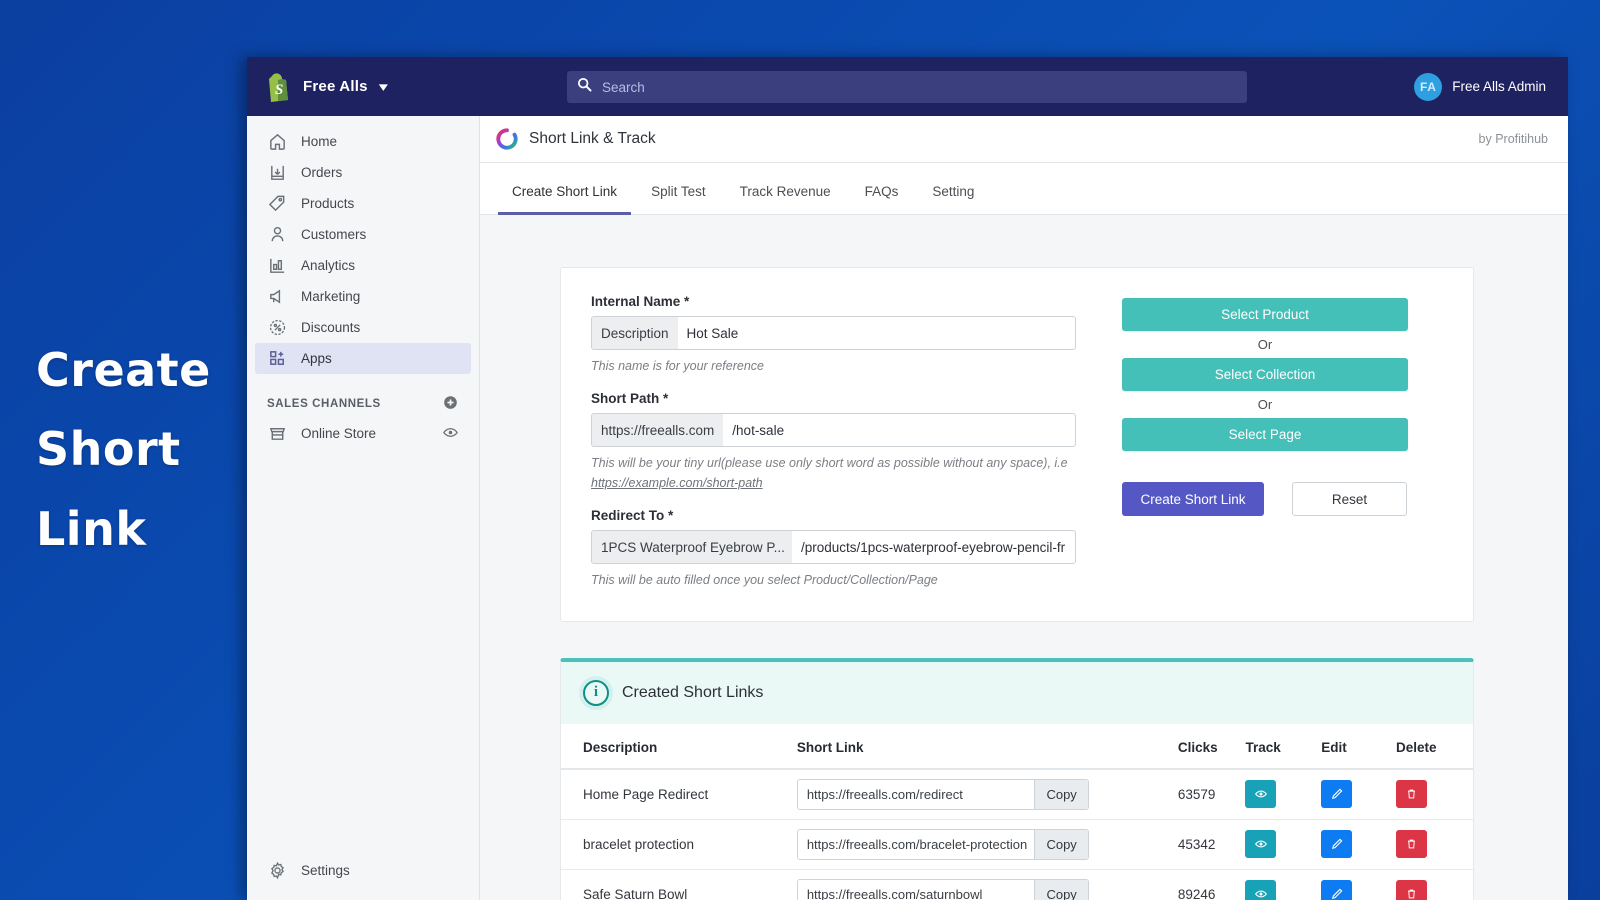  What do you see at coordinates (1211, 884) in the screenshot?
I see `row-clicks: 89246` at bounding box center [1211, 884].